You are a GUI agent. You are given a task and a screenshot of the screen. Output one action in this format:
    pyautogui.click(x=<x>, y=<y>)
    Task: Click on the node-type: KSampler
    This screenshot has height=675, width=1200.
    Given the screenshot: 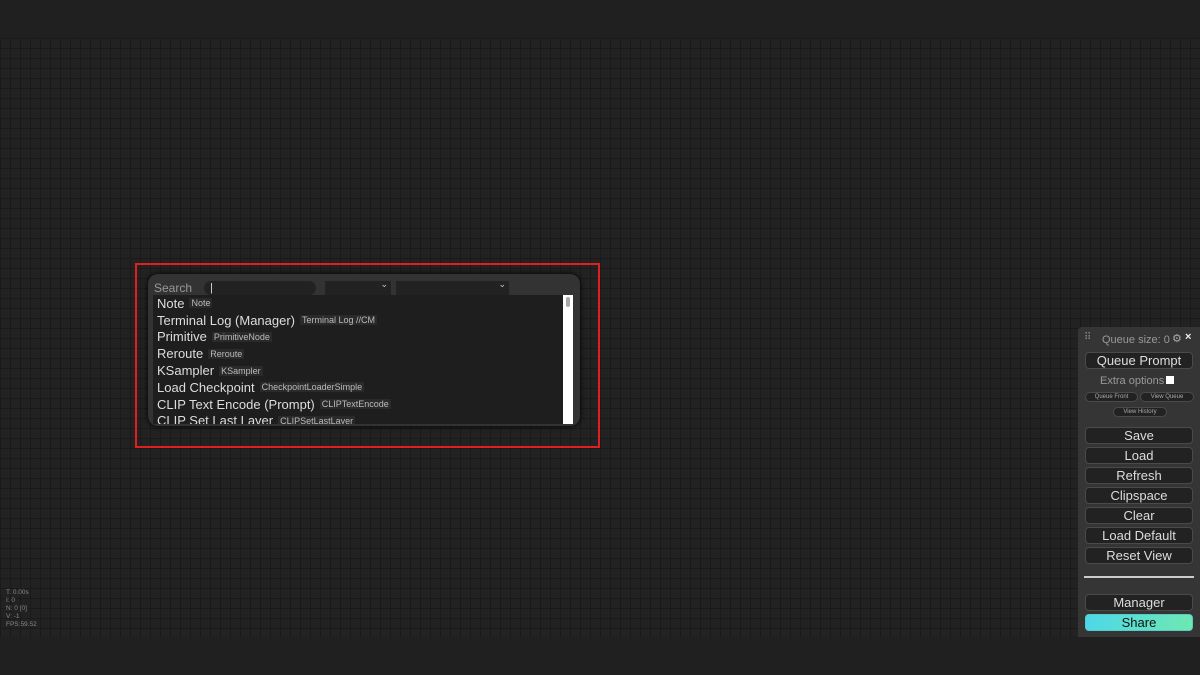 What is the action you would take?
    pyautogui.click(x=241, y=370)
    